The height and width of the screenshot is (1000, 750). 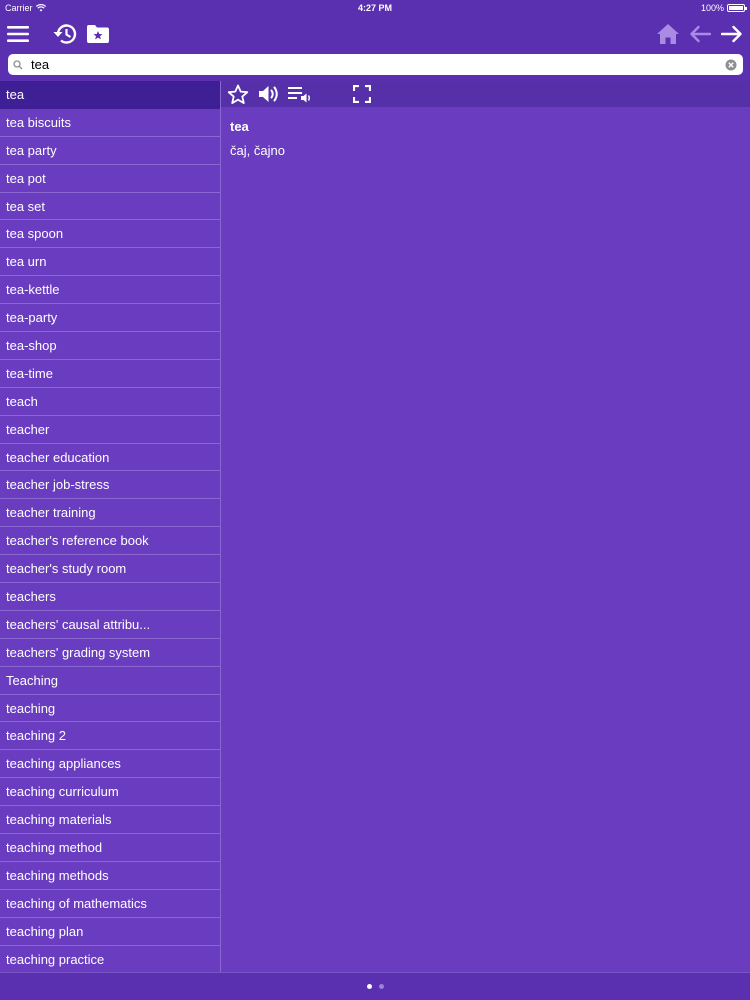 What do you see at coordinates (110, 876) in the screenshot?
I see `word-list-item: teaching methods` at bounding box center [110, 876].